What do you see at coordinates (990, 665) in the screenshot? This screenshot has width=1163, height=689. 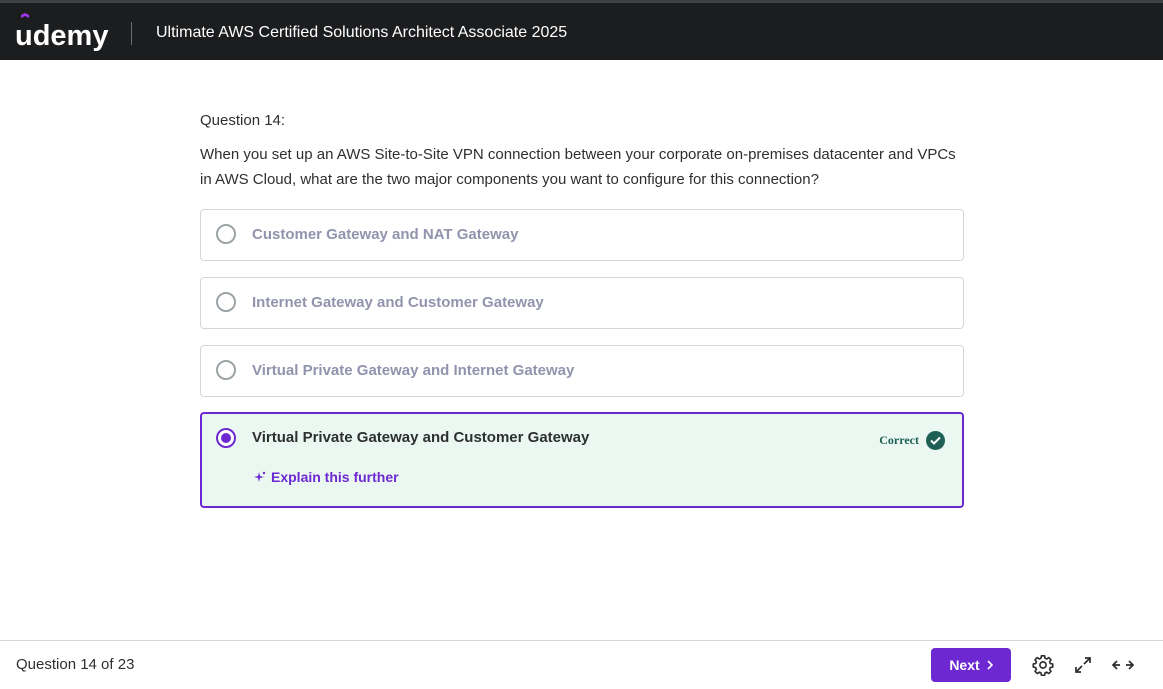 I see `chevron-right-icon` at bounding box center [990, 665].